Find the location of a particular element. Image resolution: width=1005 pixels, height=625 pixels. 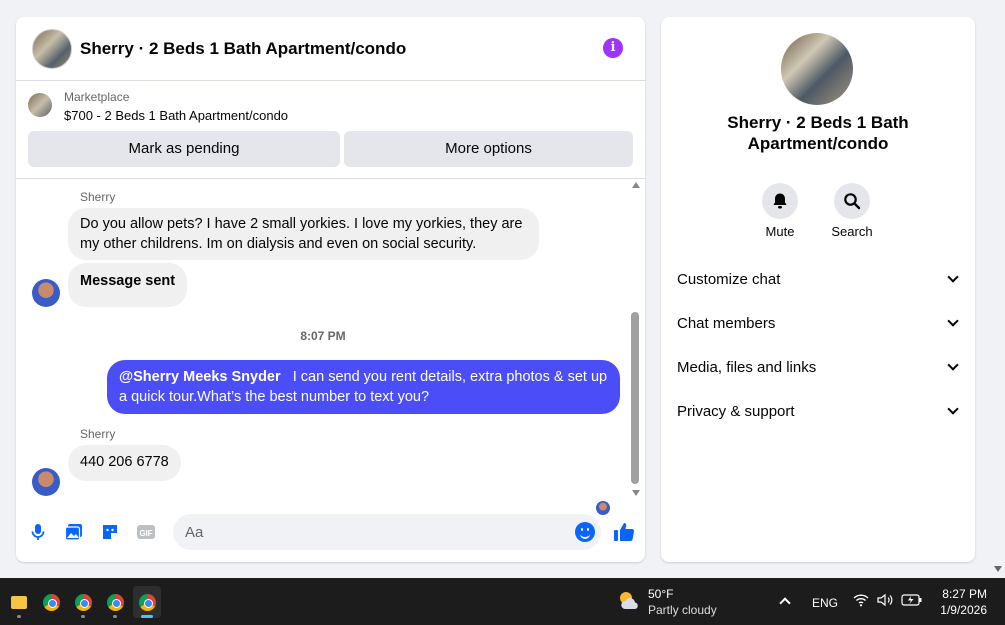

more-options-button: More options is located at coordinates (488, 149).